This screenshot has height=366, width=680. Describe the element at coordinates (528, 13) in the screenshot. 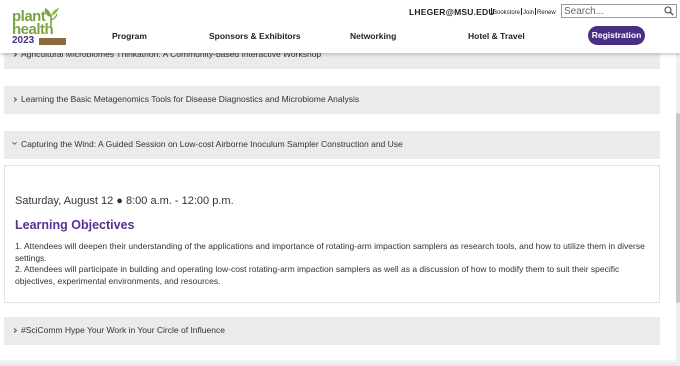

I see `join-link: Join` at that location.